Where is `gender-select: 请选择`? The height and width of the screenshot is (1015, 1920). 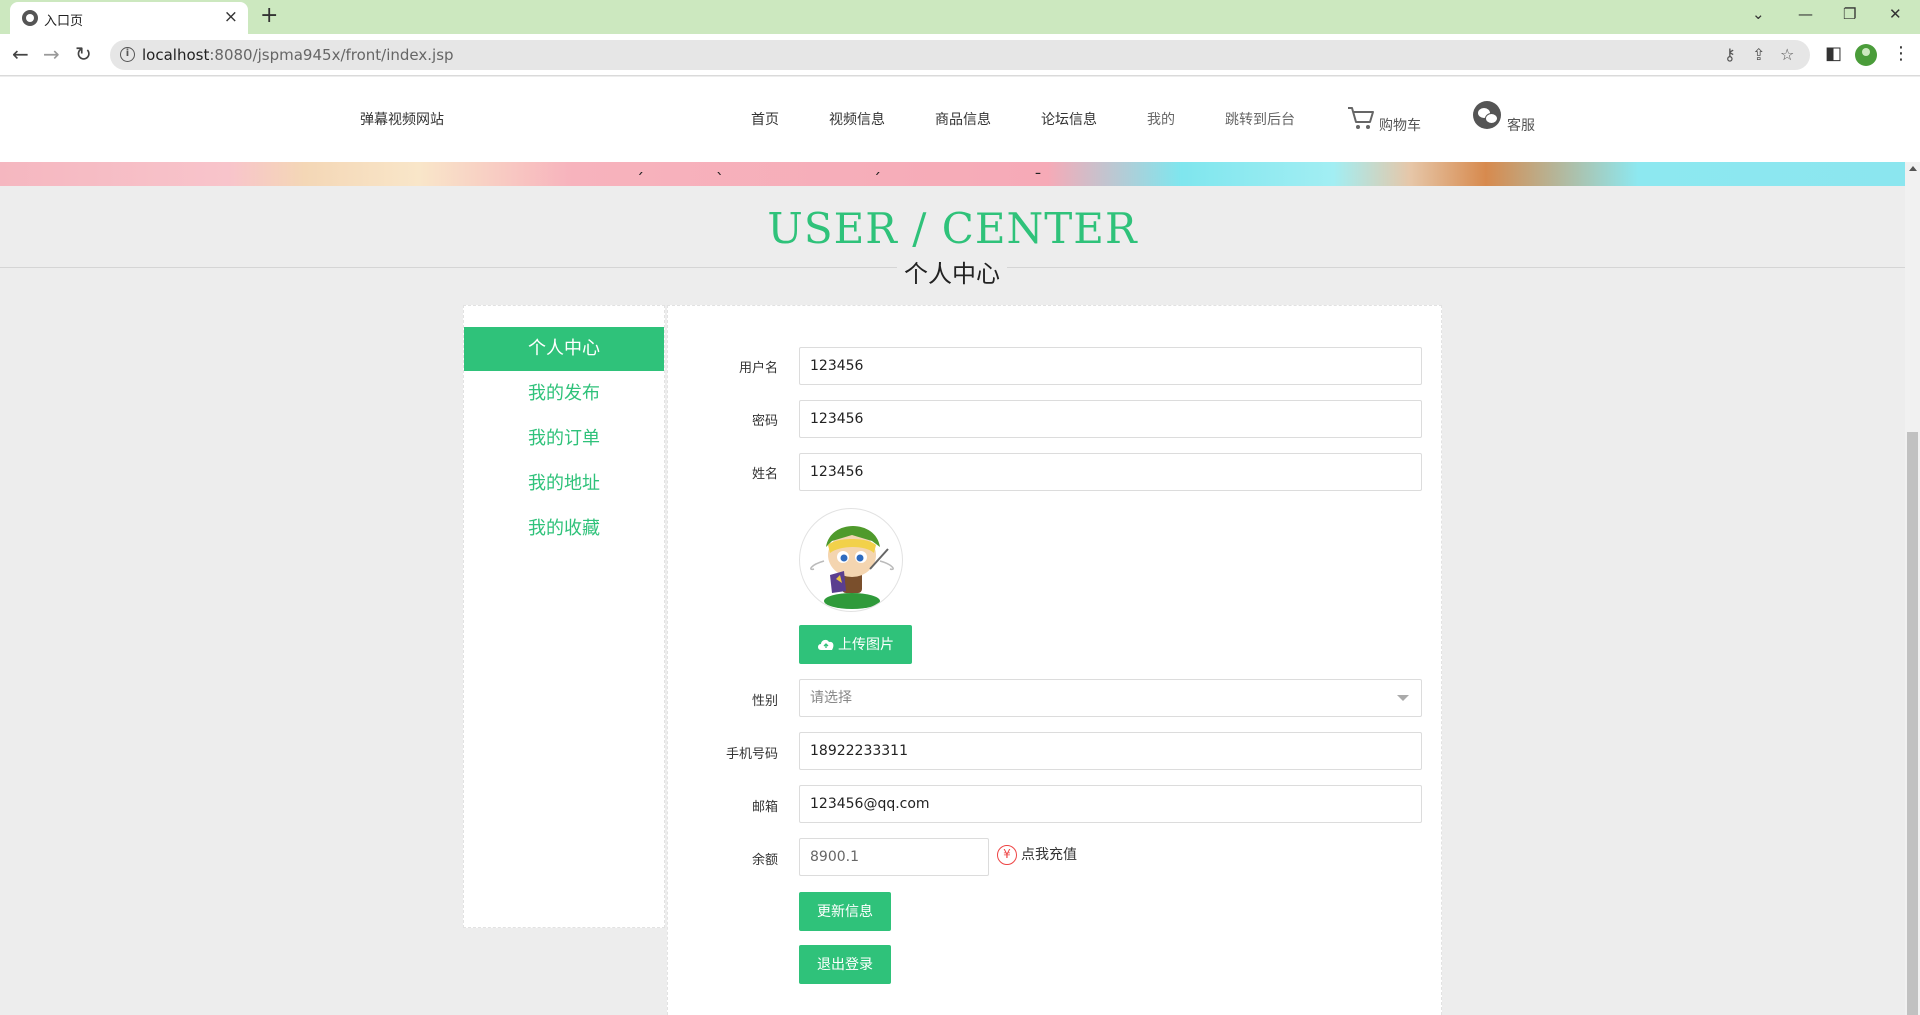 gender-select: 请选择 is located at coordinates (1110, 698).